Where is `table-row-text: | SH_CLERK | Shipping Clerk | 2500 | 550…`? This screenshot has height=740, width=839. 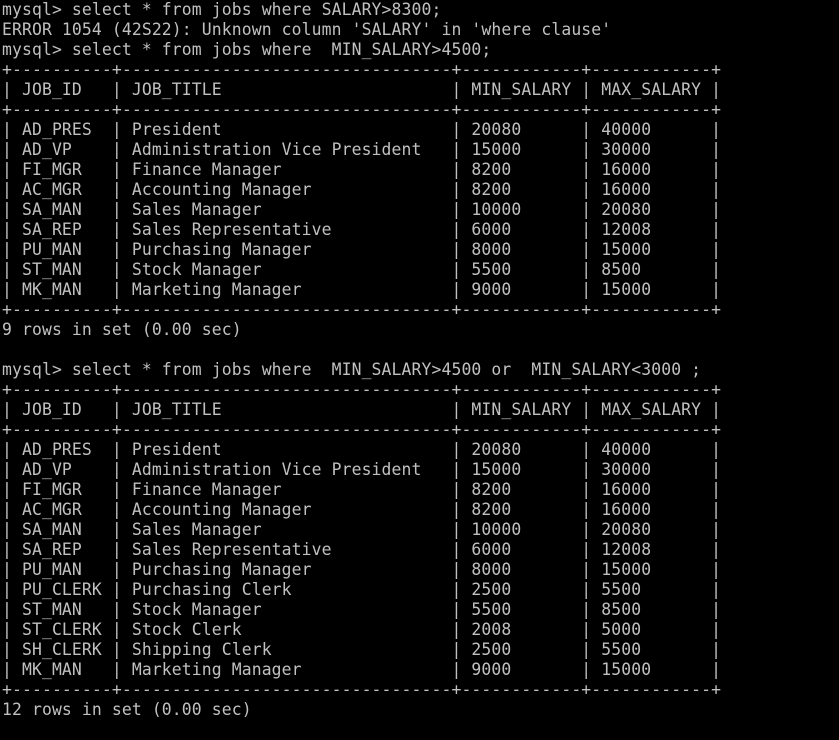
table-row-text: | SH_CLERK | Shipping Clerk | 2500 | 550… is located at coordinates (362, 649).